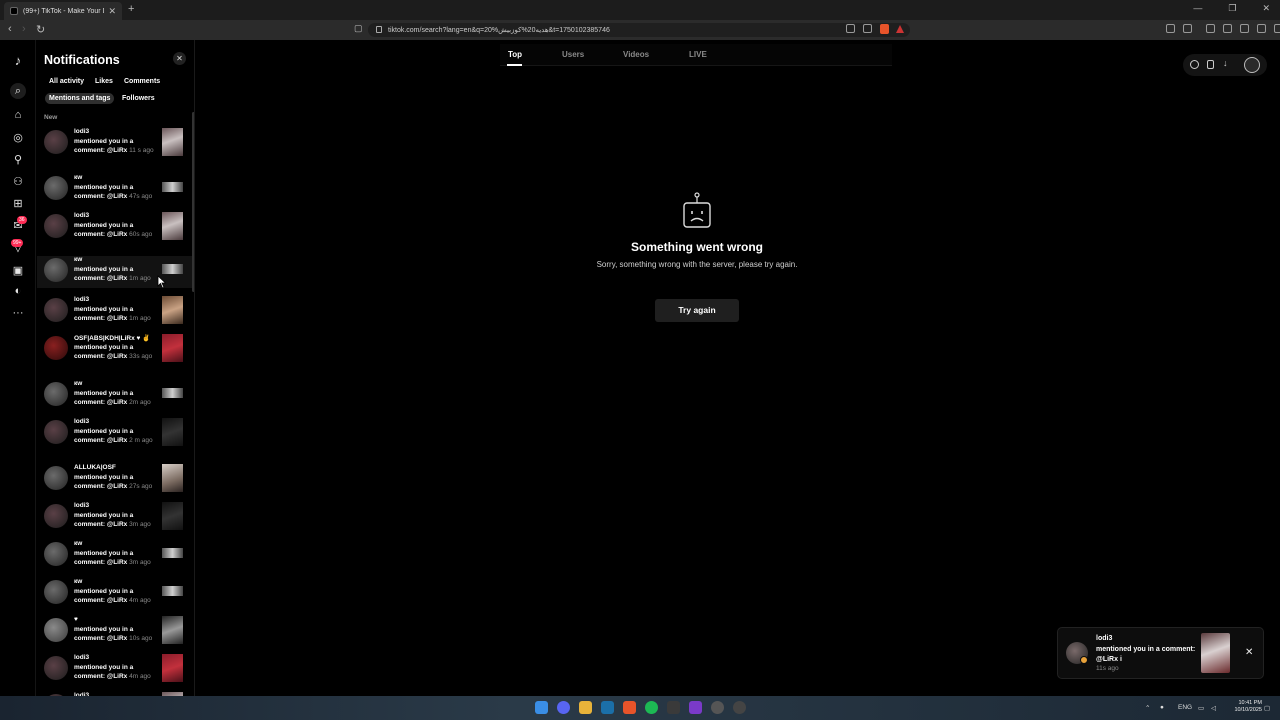 The width and height of the screenshot is (1280, 720). What do you see at coordinates (1187, 28) in the screenshot?
I see `screenshot-icon` at bounding box center [1187, 28].